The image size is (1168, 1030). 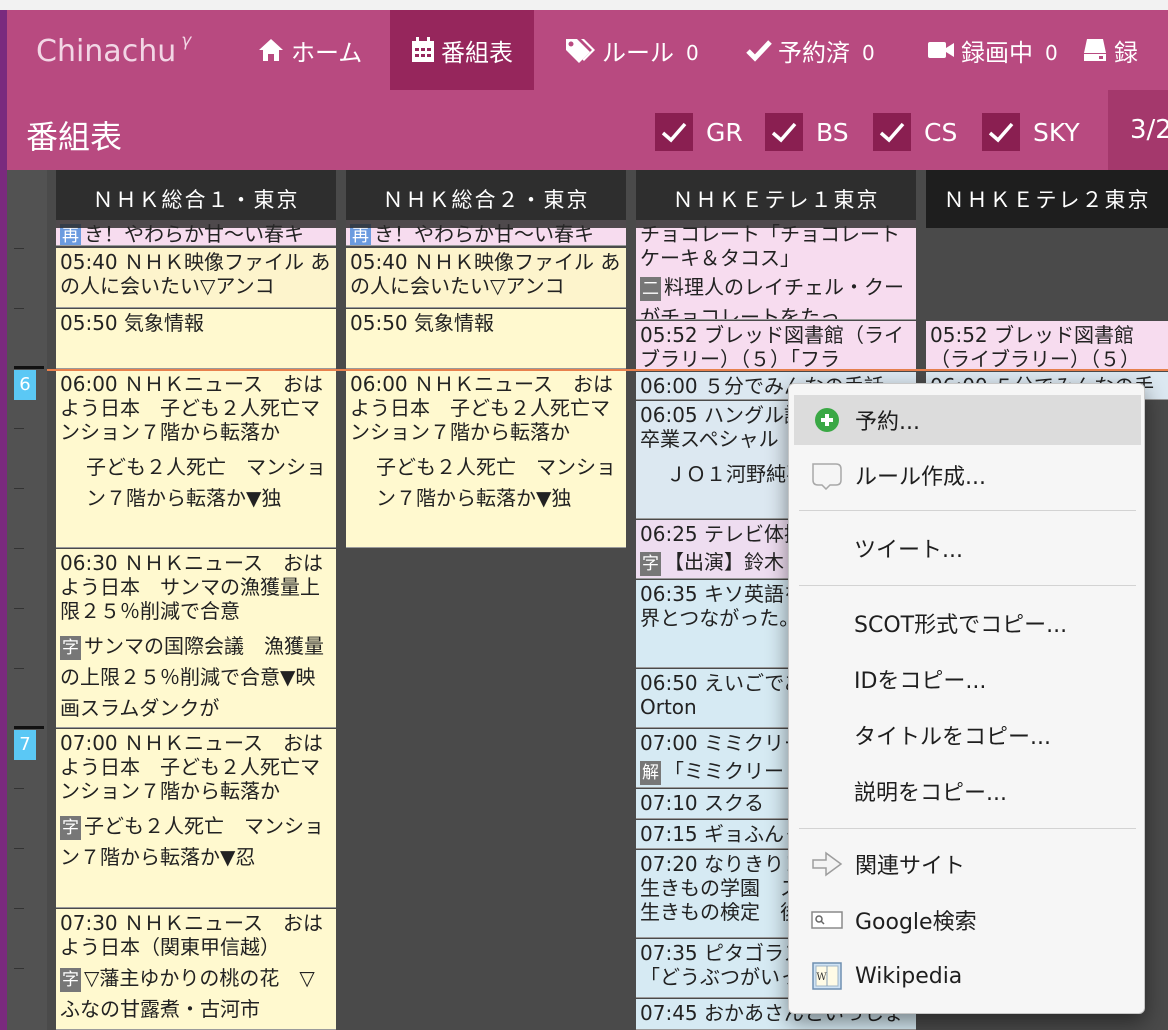 I want to click on filter-cs-label: CS, so click(x=941, y=132).